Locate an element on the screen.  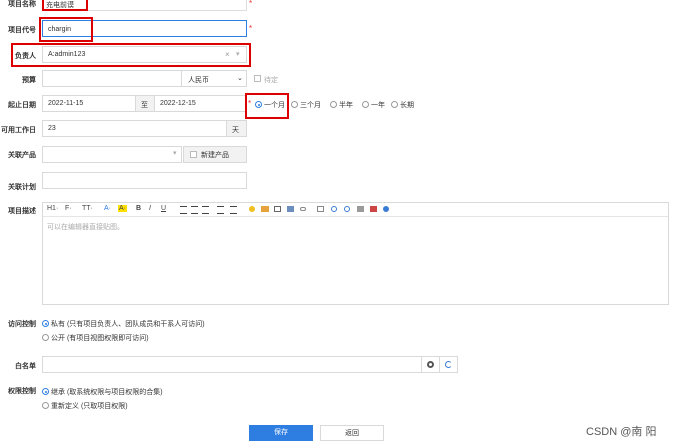
workdays-label: 可用工作日 is located at coordinates (18, 130).